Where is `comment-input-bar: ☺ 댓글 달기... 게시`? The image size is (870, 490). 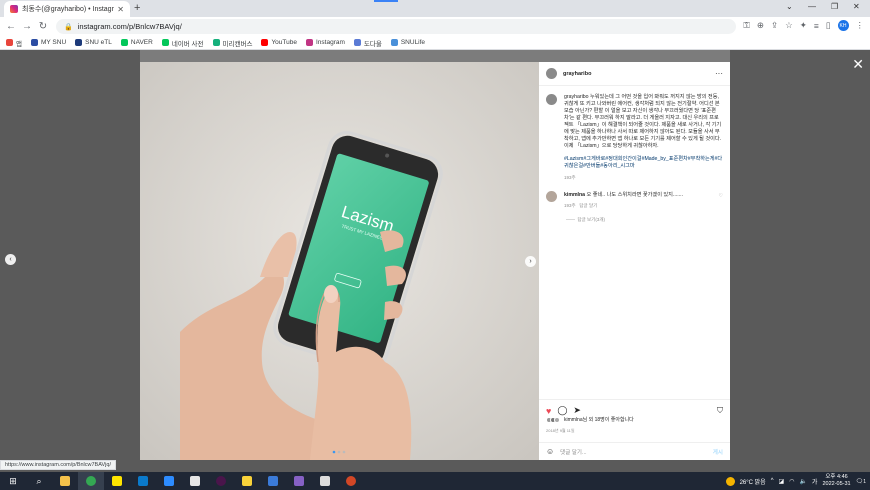 comment-input-bar: ☺ 댓글 달기... 게시 is located at coordinates (634, 451).